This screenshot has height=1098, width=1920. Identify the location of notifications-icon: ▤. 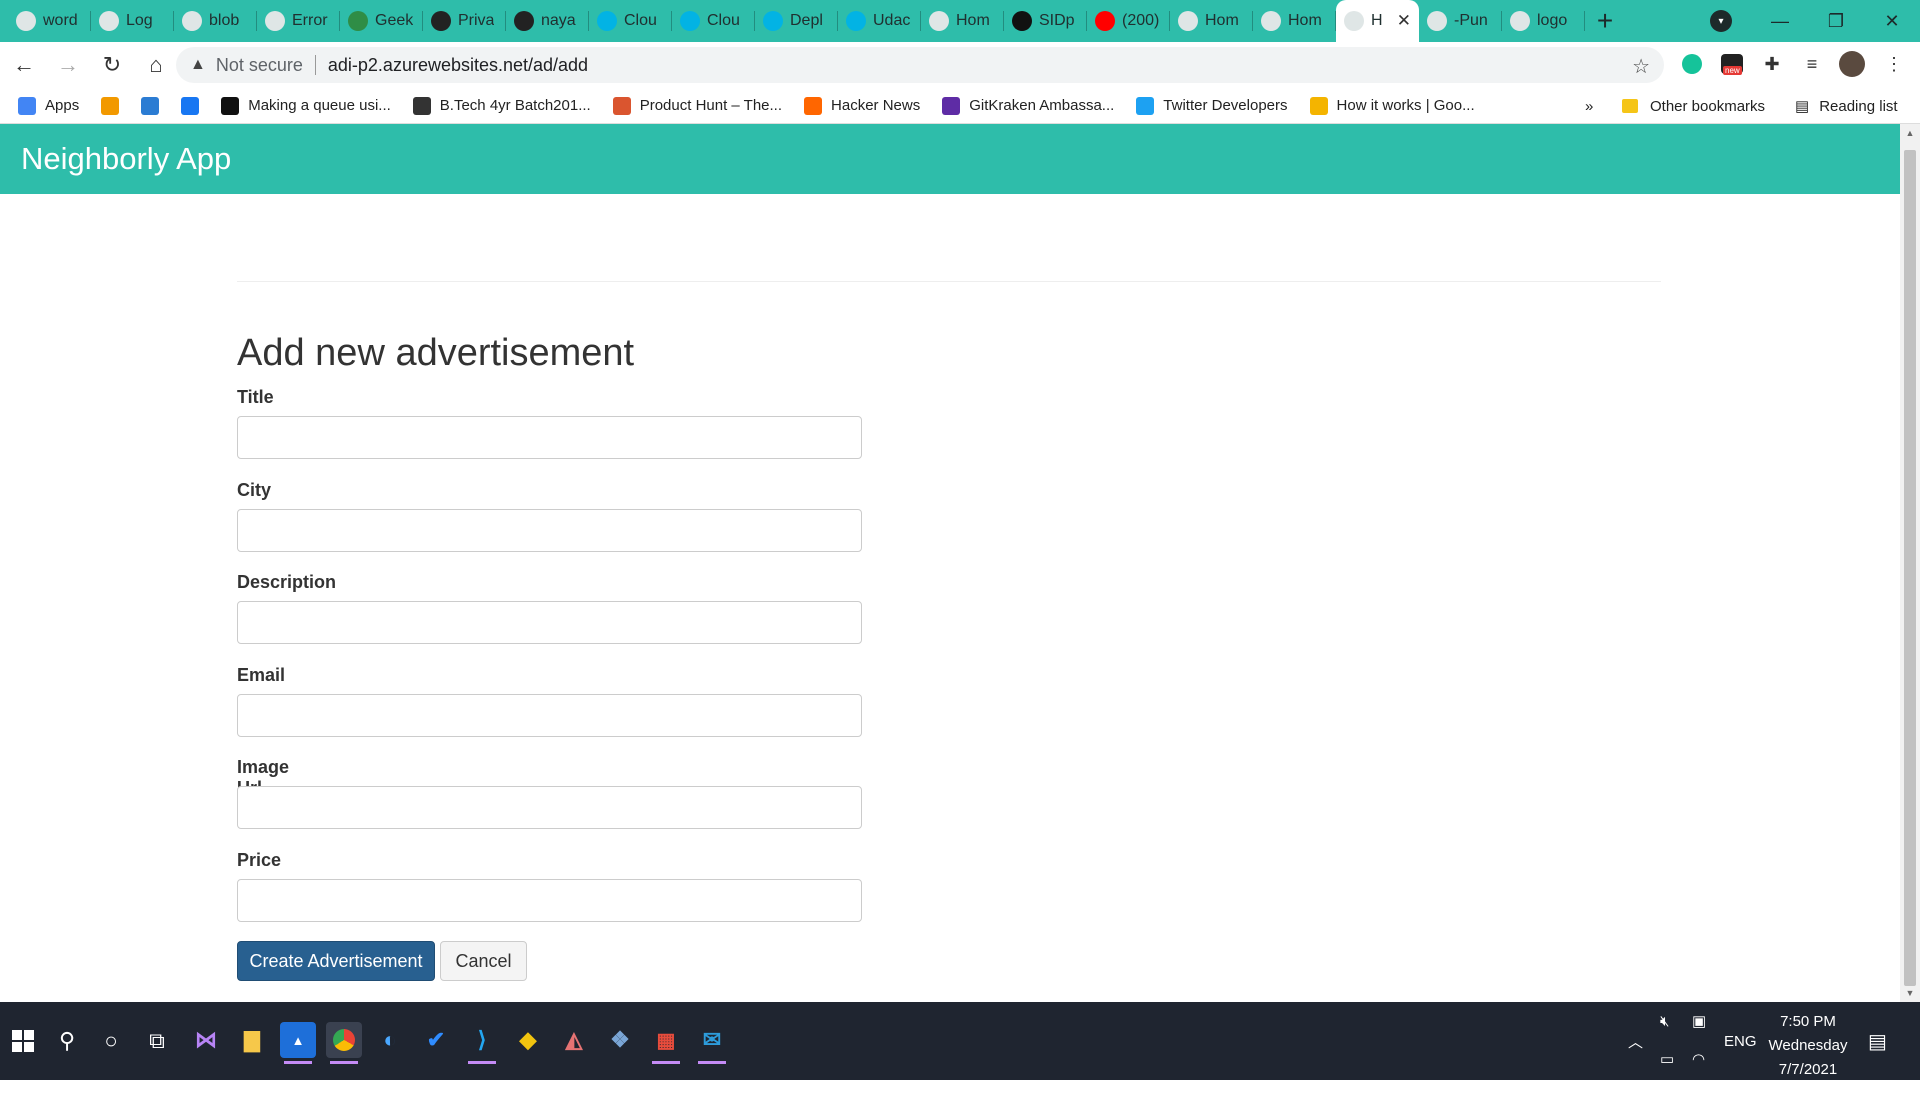
(1877, 1041).